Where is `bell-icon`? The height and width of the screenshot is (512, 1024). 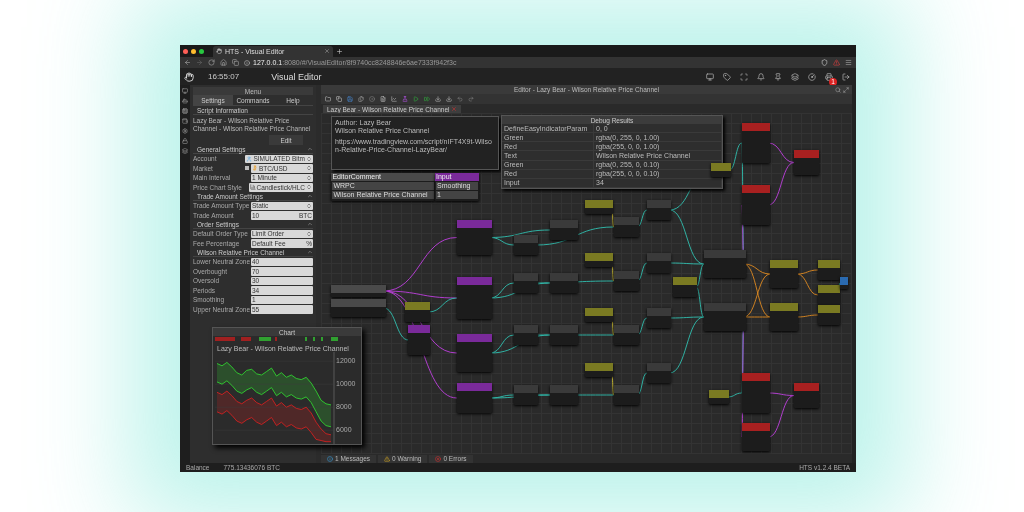 bell-icon is located at coordinates (761, 76).